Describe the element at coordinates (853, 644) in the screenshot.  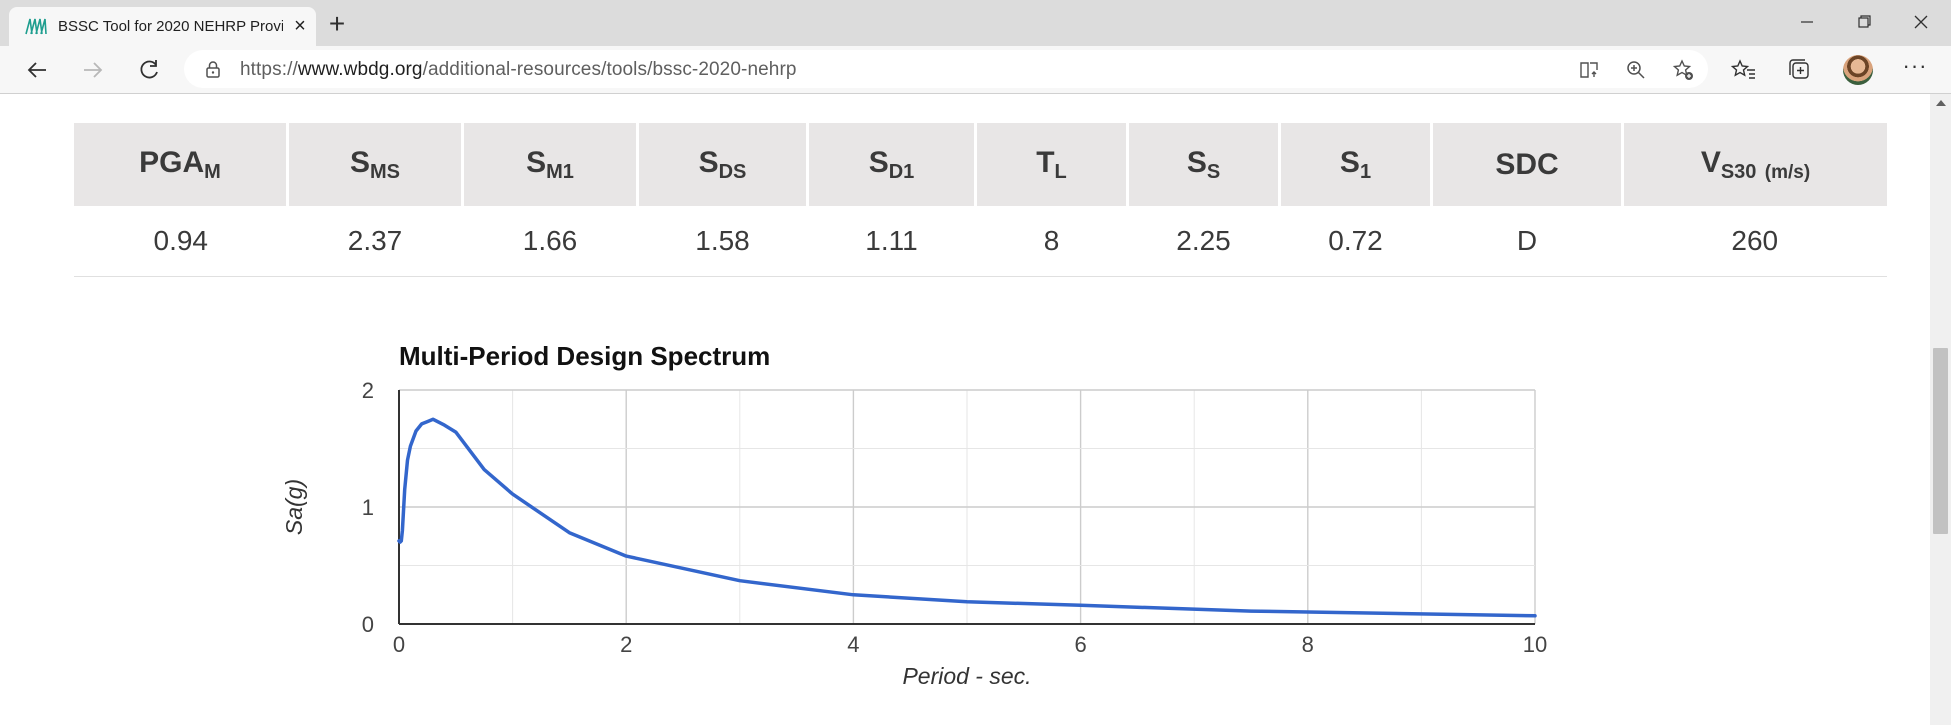
I see `x-tick-label: 4` at that location.